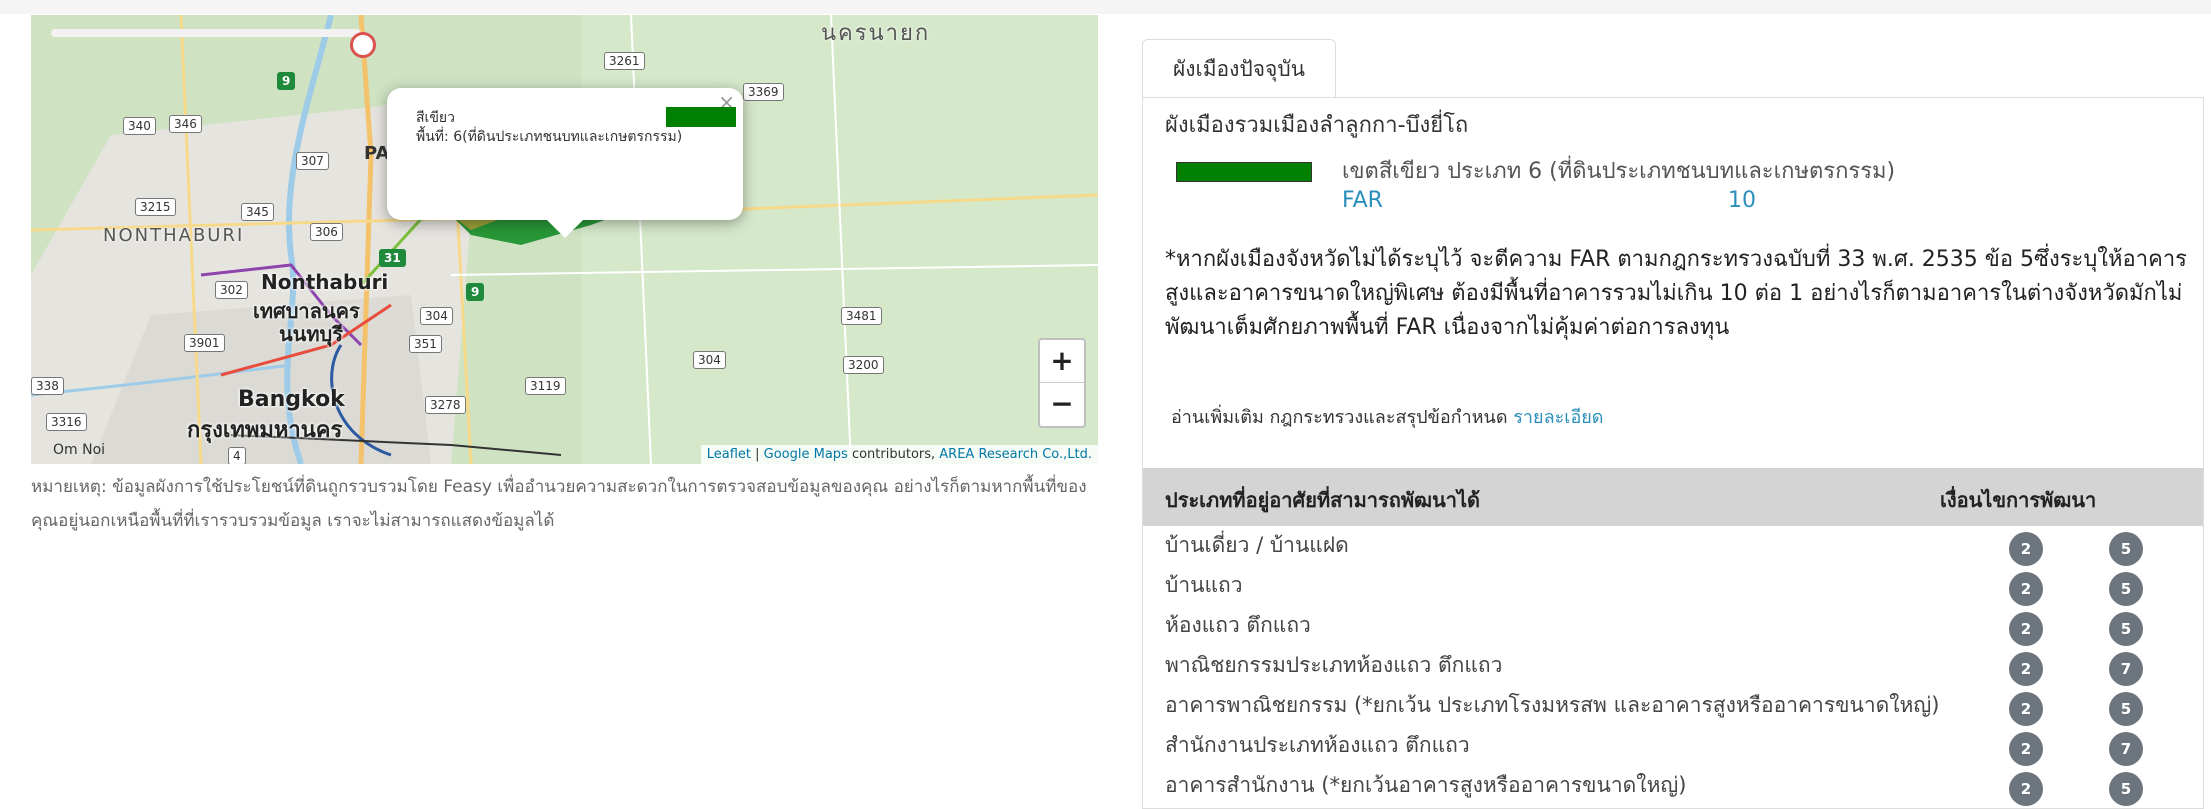 The image size is (2211, 809). I want to click on table-row: บ้านแถว 2 5, so click(1673, 586).